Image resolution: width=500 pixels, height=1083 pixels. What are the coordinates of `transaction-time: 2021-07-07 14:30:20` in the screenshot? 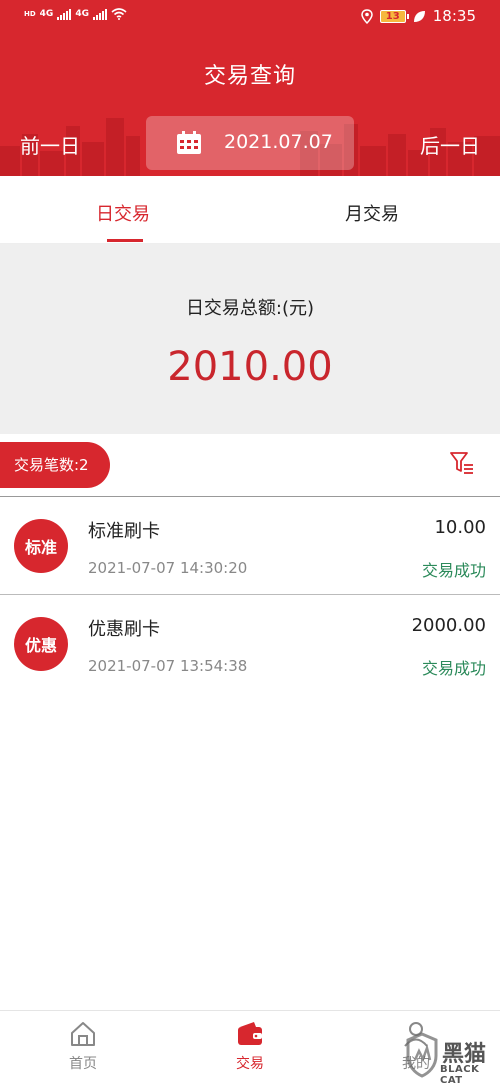 It's located at (168, 568).